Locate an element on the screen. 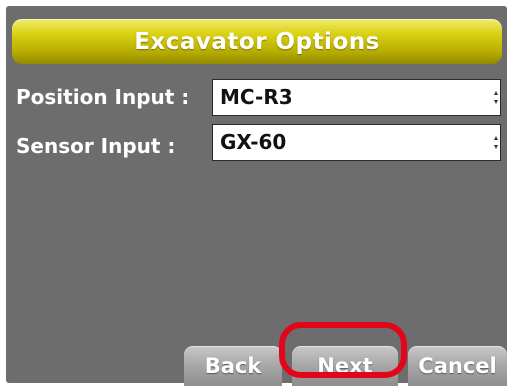 The width and height of the screenshot is (512, 386). next-button-label: Next is located at coordinates (345, 366).